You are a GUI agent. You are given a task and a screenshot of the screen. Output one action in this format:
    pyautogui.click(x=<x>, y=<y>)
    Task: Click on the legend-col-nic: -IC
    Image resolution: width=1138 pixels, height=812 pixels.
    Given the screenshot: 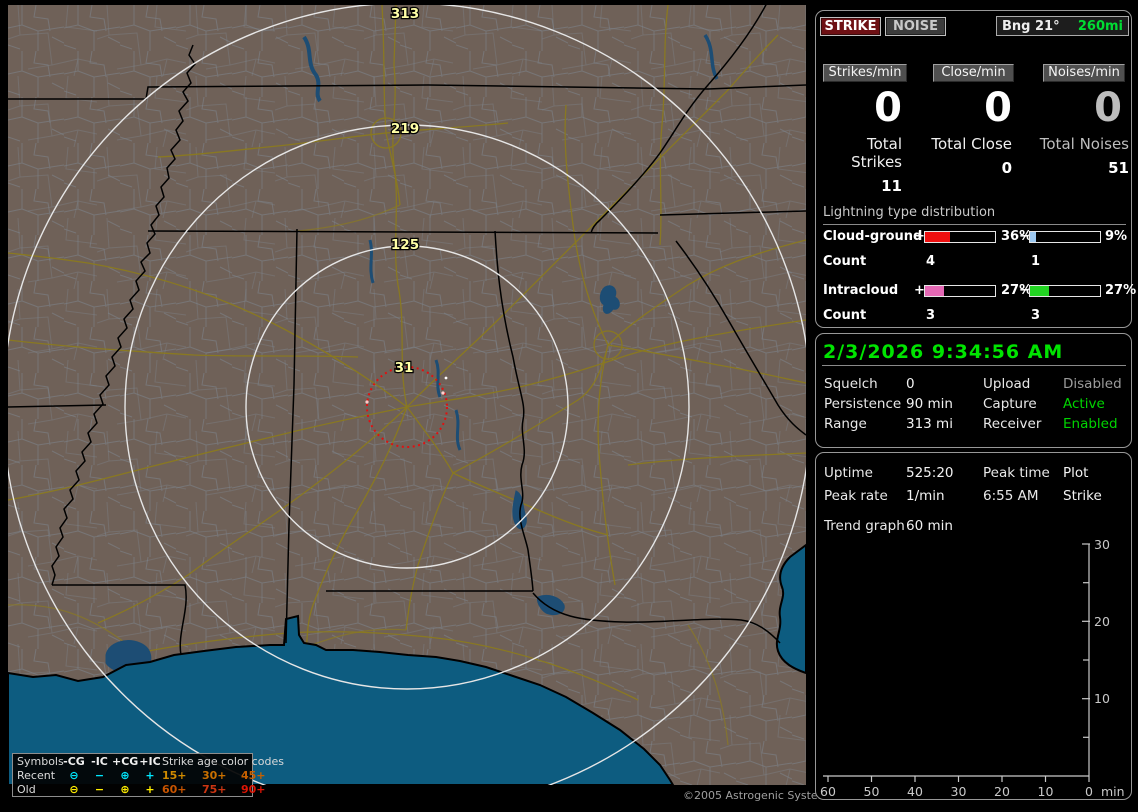 What is the action you would take?
    pyautogui.click(x=99, y=761)
    